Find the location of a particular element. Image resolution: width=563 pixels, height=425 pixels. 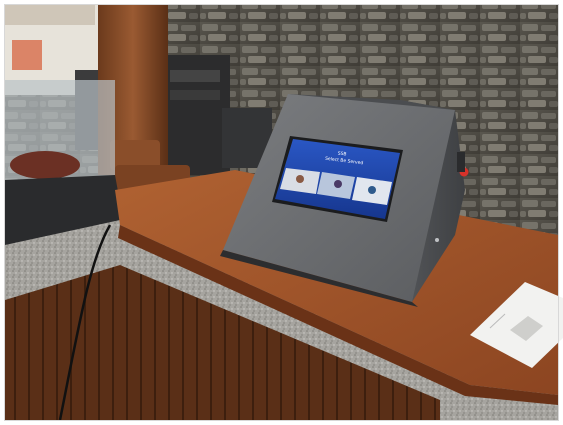

cake is located at coordinates (45, 165).